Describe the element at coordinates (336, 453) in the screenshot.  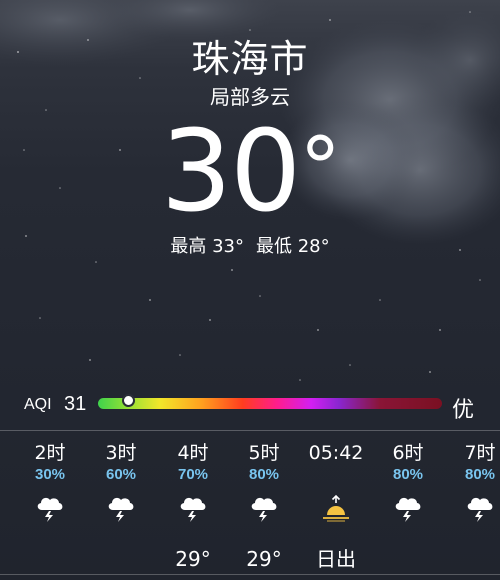
I see `hourly-time: 05:42` at that location.